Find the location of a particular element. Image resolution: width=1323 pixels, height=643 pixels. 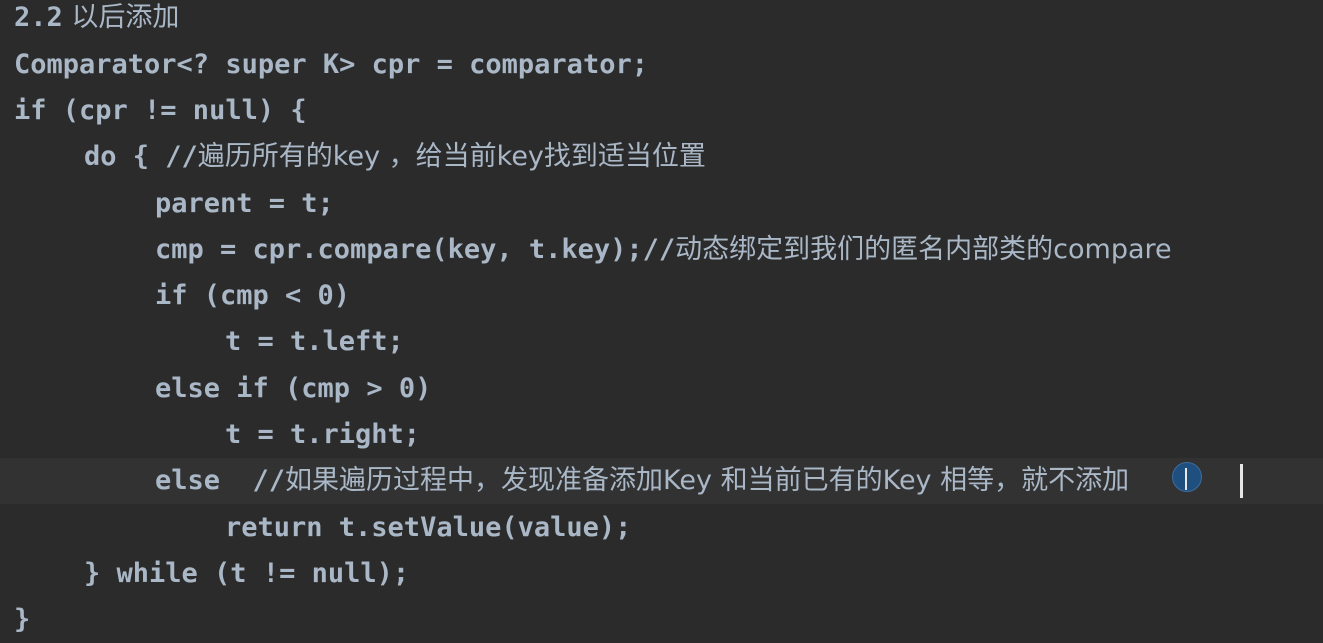

code-comment: 遍历所有的key ，给当前key找到适当位置 is located at coordinates (451, 156).